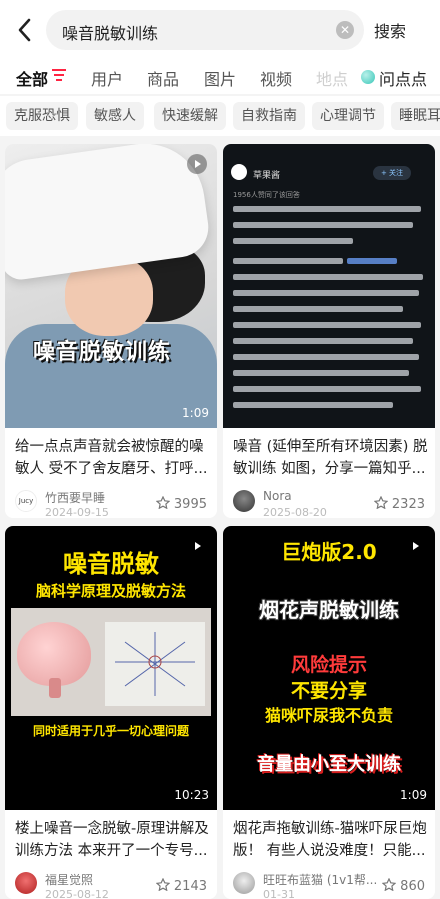 The width and height of the screenshot is (440, 899). Describe the element at coordinates (59, 75) in the screenshot. I see `filter-icon` at that location.